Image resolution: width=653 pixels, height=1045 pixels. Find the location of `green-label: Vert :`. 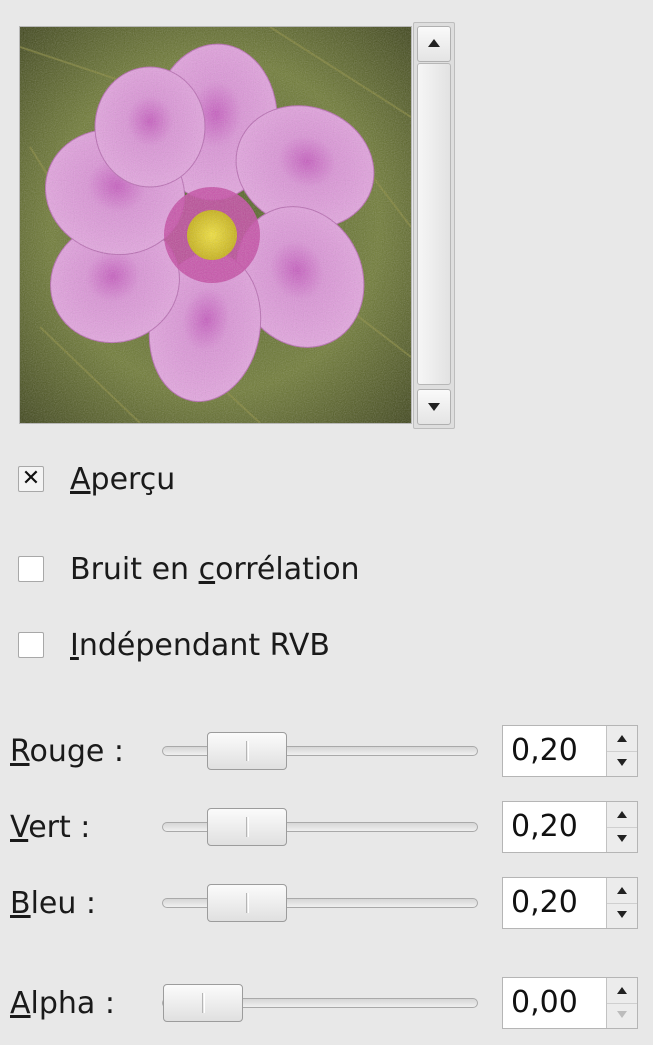

green-label: Vert : is located at coordinates (50, 827).